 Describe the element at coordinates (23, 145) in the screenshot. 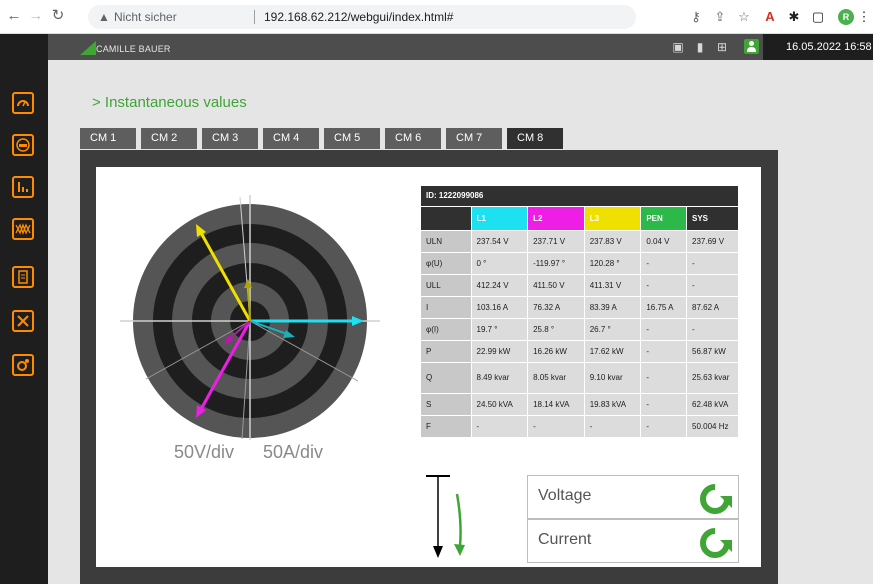

I see `meter-icon` at that location.